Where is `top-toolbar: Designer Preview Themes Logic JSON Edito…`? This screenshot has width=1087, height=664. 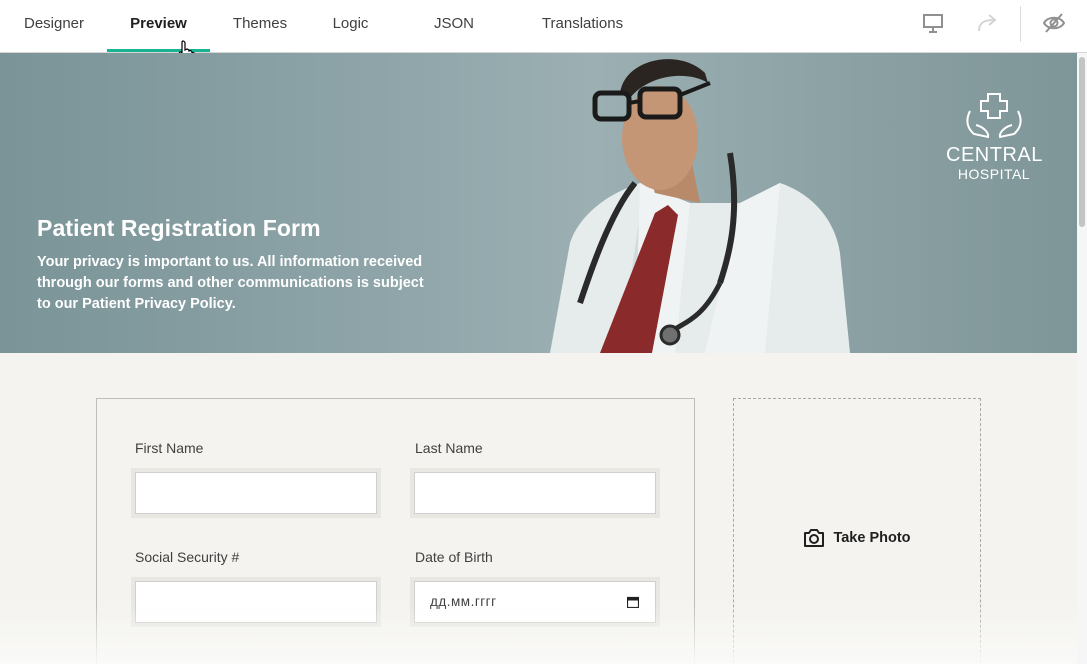
top-toolbar: Designer Preview Themes Logic JSON Edito… is located at coordinates (543, 39).